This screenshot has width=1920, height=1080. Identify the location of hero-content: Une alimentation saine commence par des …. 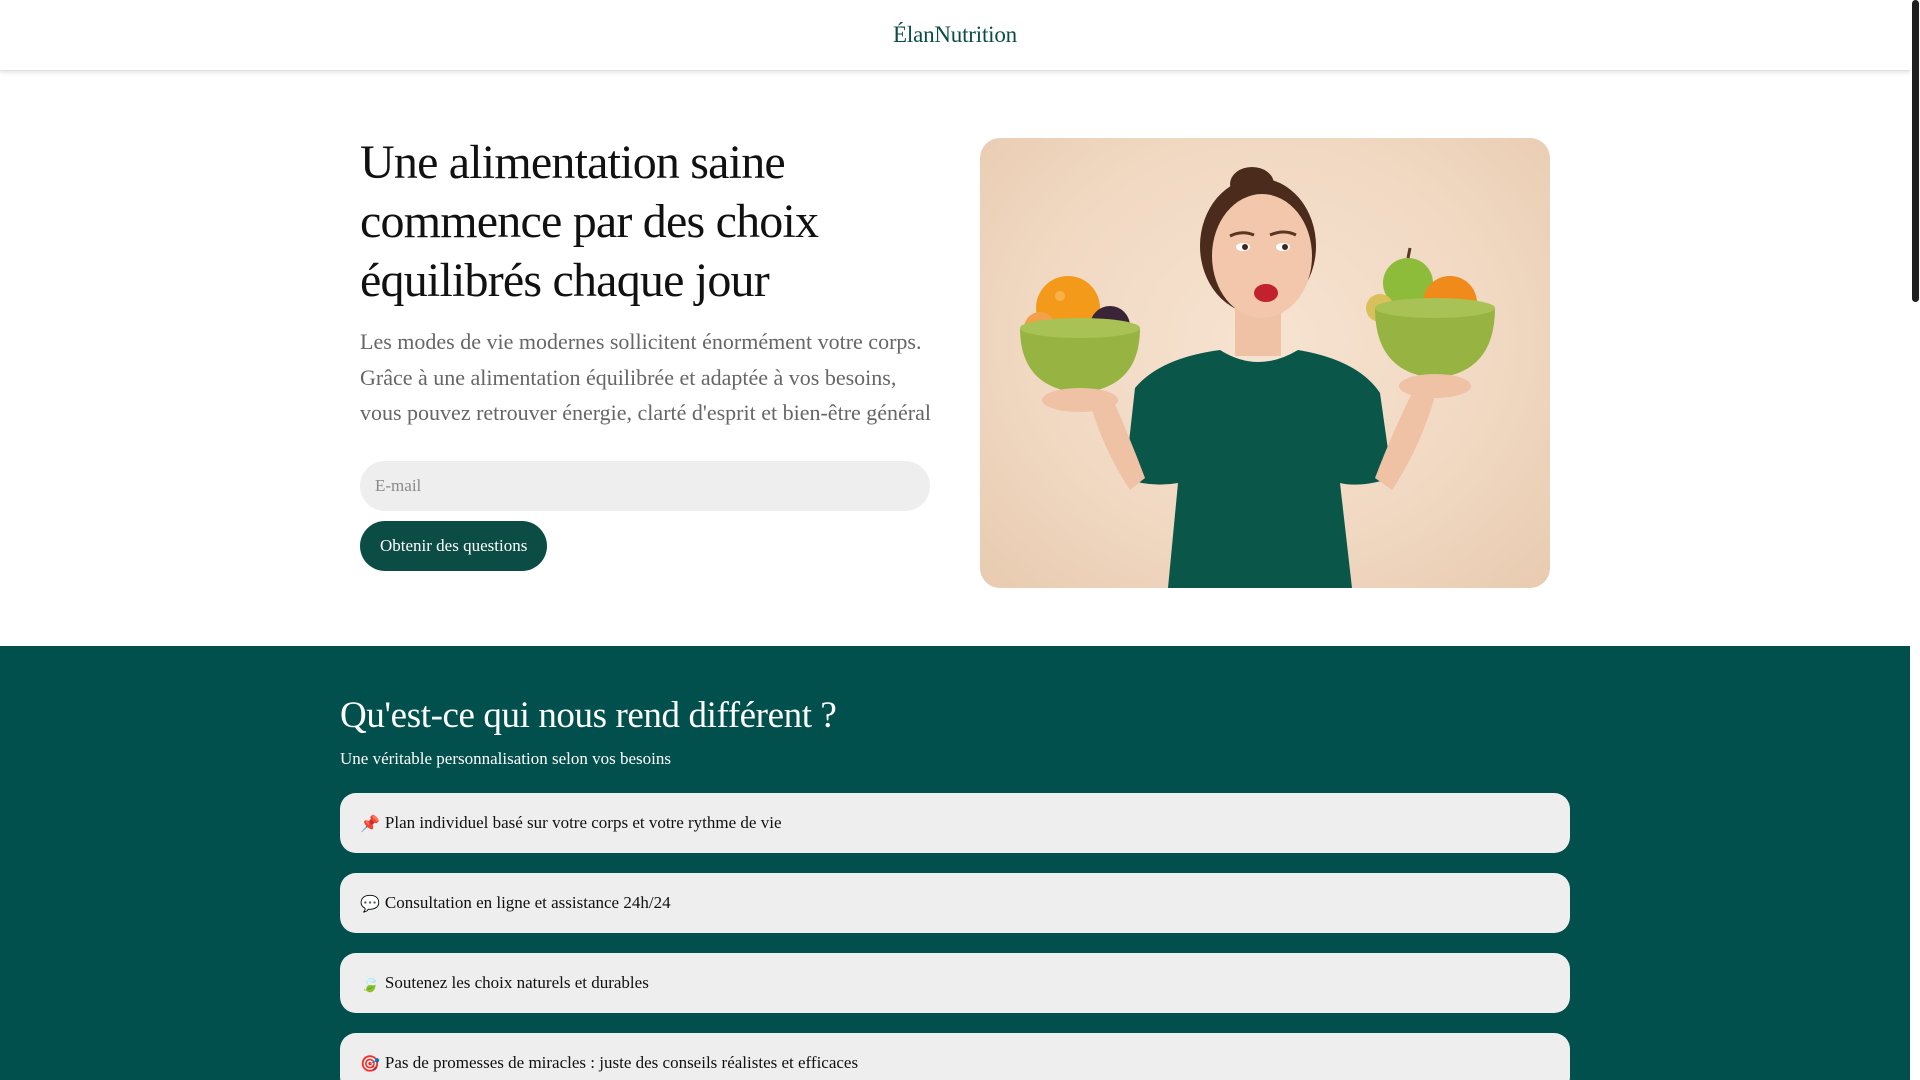
(646, 352).